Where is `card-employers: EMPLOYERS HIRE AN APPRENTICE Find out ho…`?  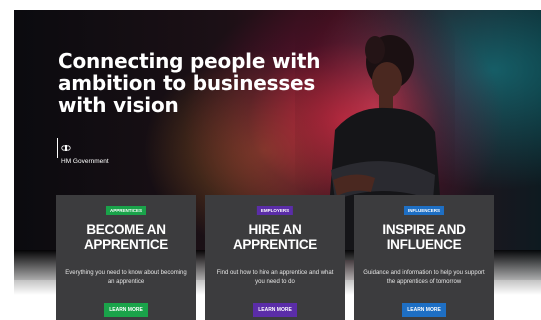 card-employers: EMPLOYERS HIRE AN APPRENTICE Find out ho… is located at coordinates (275, 257).